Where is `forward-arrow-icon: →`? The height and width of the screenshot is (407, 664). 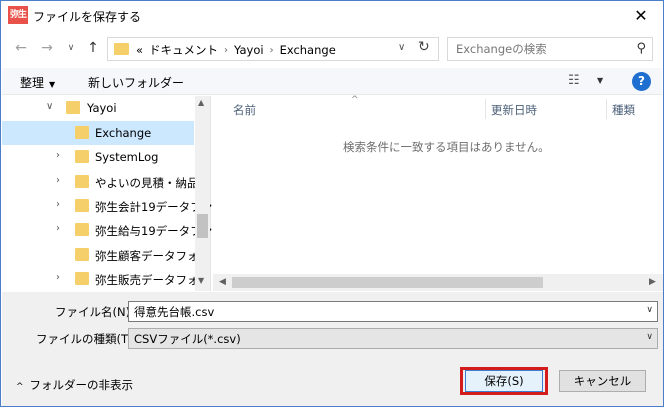 forward-arrow-icon: → is located at coordinates (47, 48).